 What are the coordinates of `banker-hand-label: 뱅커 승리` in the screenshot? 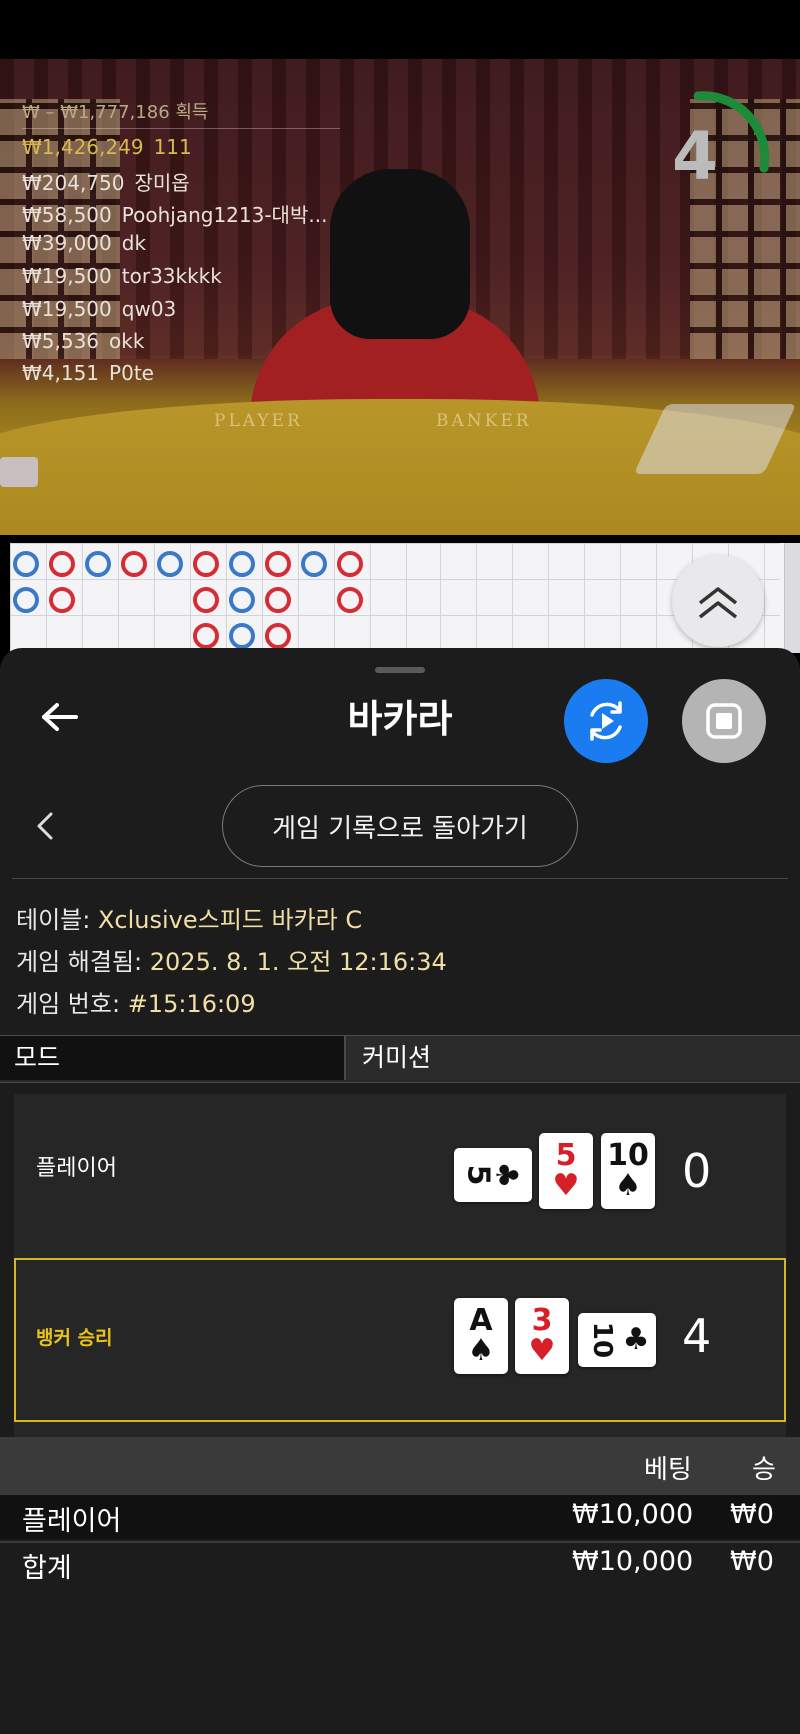 It's located at (74, 1338).